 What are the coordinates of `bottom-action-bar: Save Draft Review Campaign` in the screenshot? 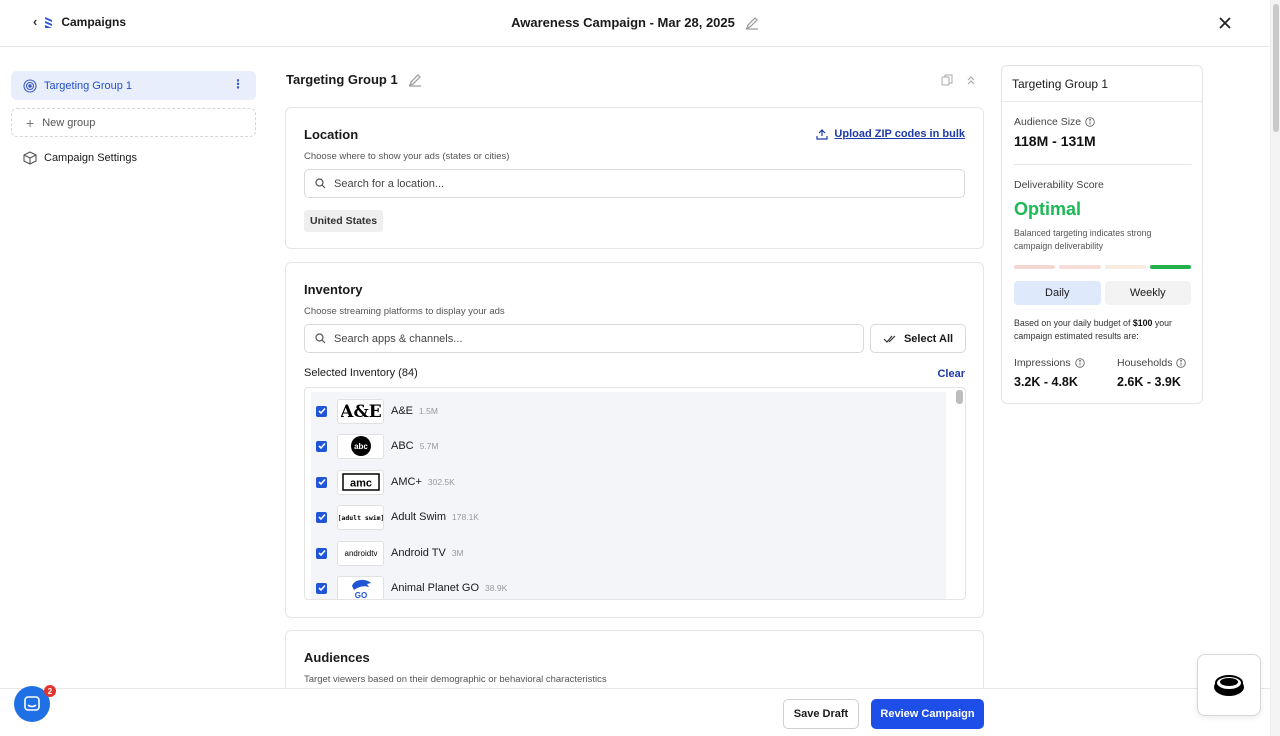 It's located at (635, 712).